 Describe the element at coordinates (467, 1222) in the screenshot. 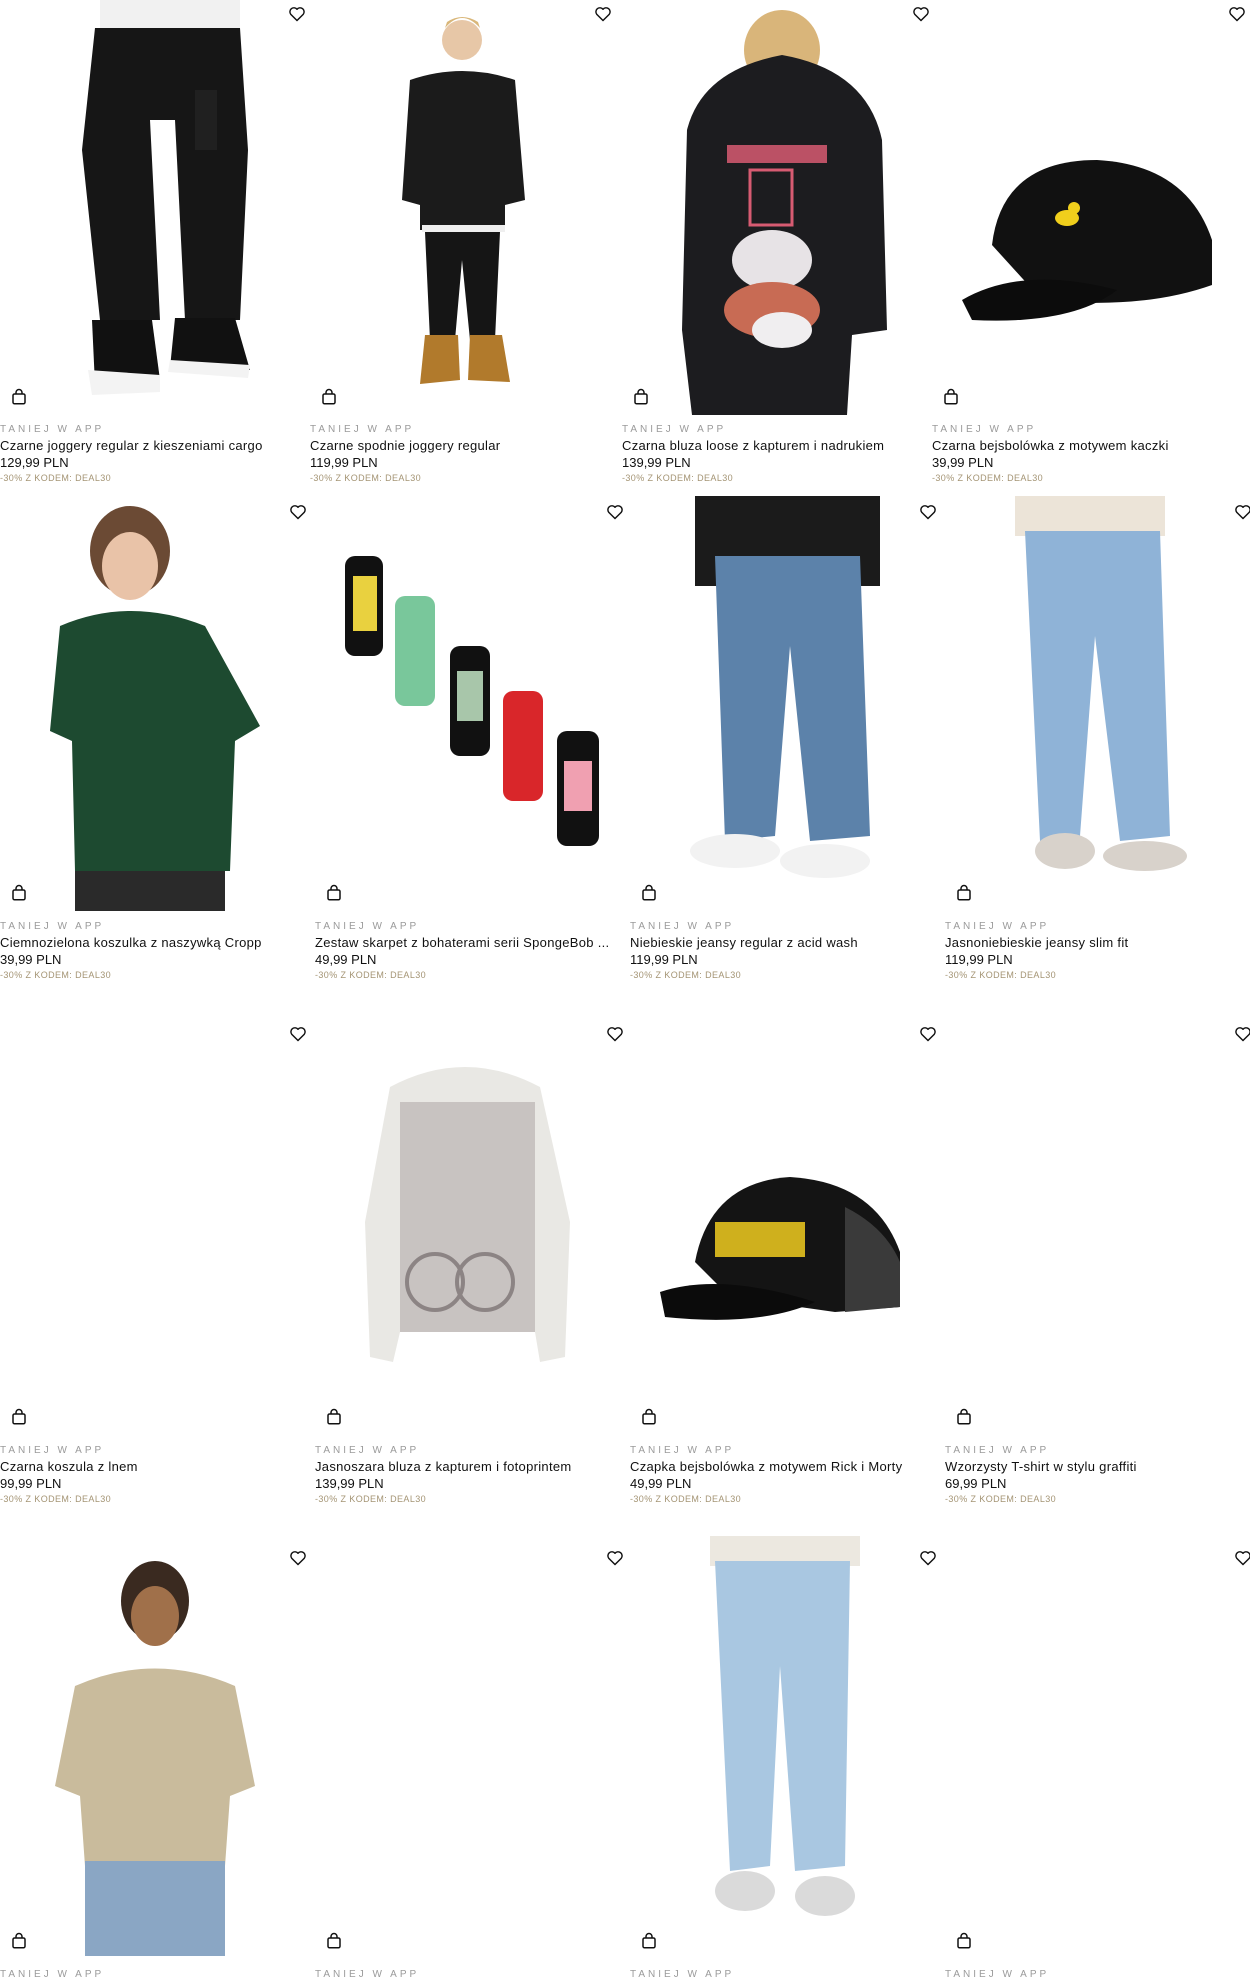

I see `product-image-grey-photo-hoodie` at that location.